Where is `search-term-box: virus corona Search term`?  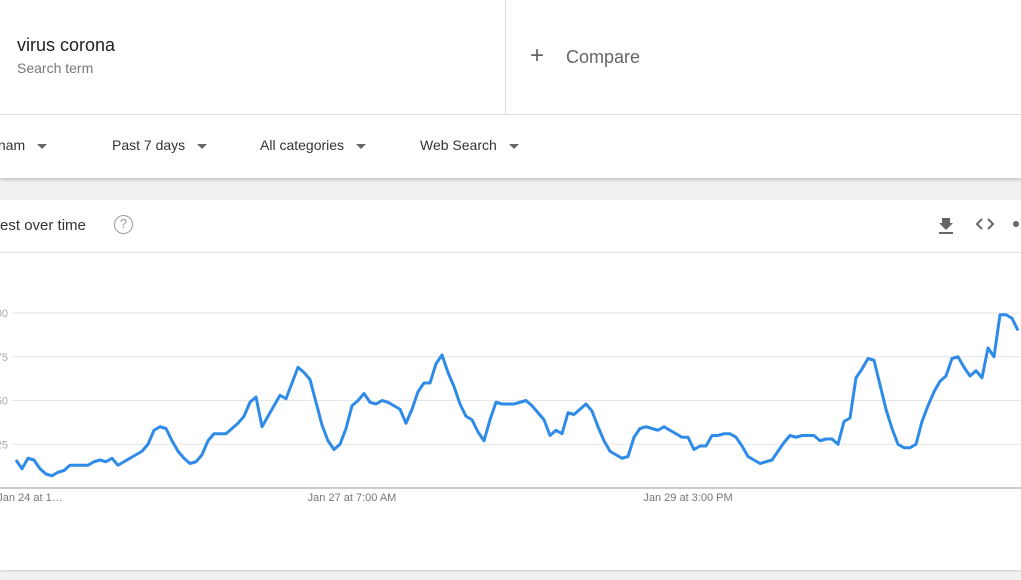
search-term-box: virus corona Search term is located at coordinates (253, 57).